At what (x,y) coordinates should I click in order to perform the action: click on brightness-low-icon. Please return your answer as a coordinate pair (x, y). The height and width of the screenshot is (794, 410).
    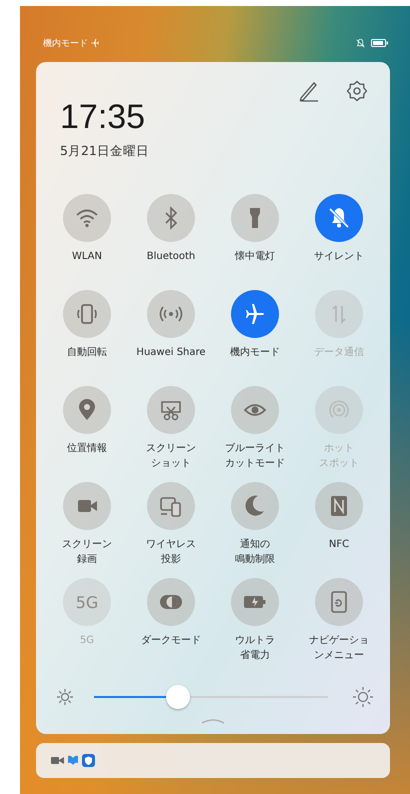
    Looking at the image, I should click on (65, 697).